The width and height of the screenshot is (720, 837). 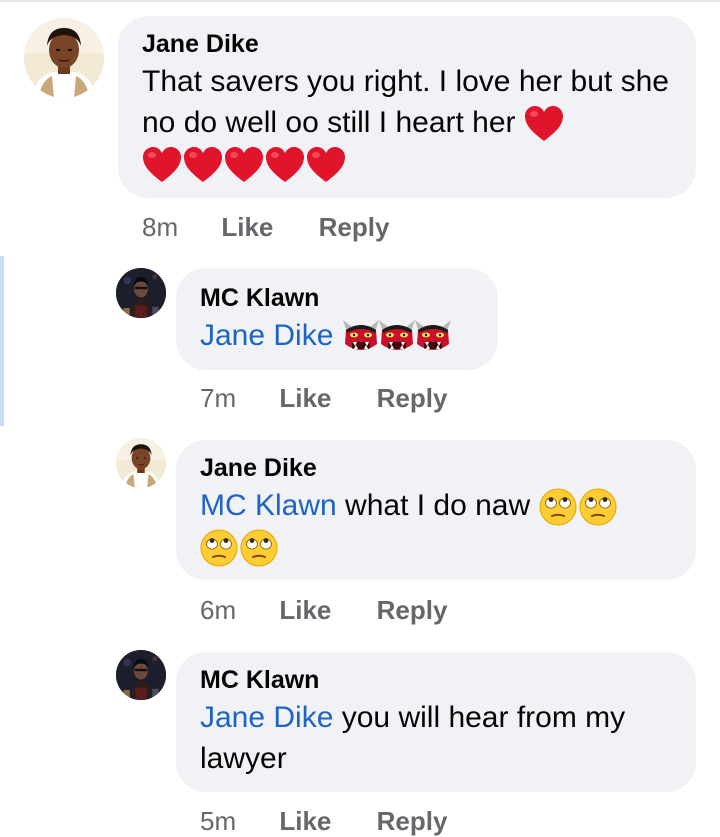 I want to click on comment-timestamp: 6m, so click(x=218, y=610).